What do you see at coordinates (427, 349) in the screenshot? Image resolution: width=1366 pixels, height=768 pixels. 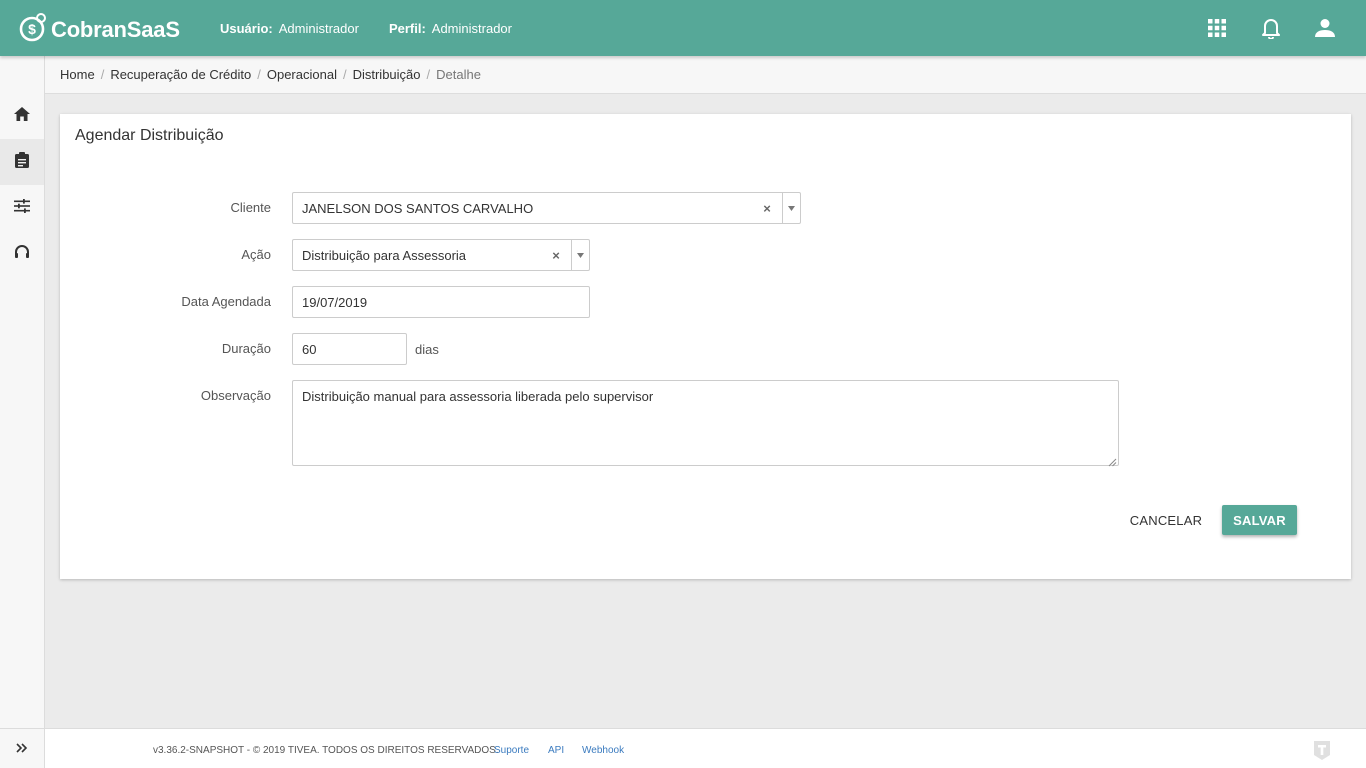 I see `duration-suffix: dias` at bounding box center [427, 349].